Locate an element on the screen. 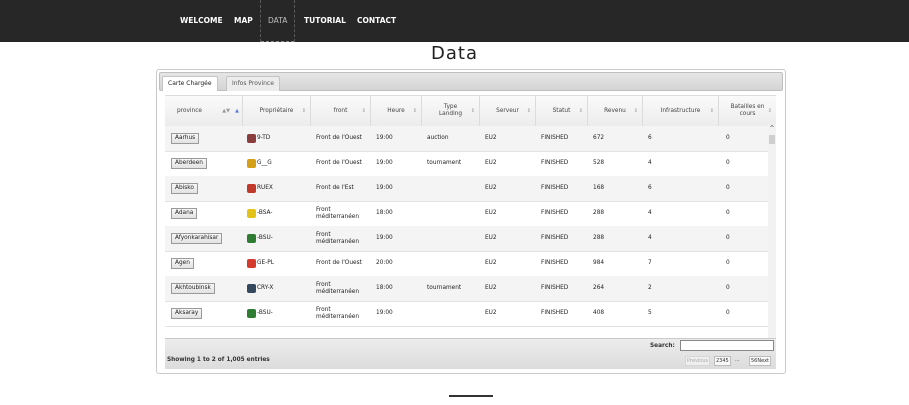  owner-tag: -BSA- is located at coordinates (265, 213).